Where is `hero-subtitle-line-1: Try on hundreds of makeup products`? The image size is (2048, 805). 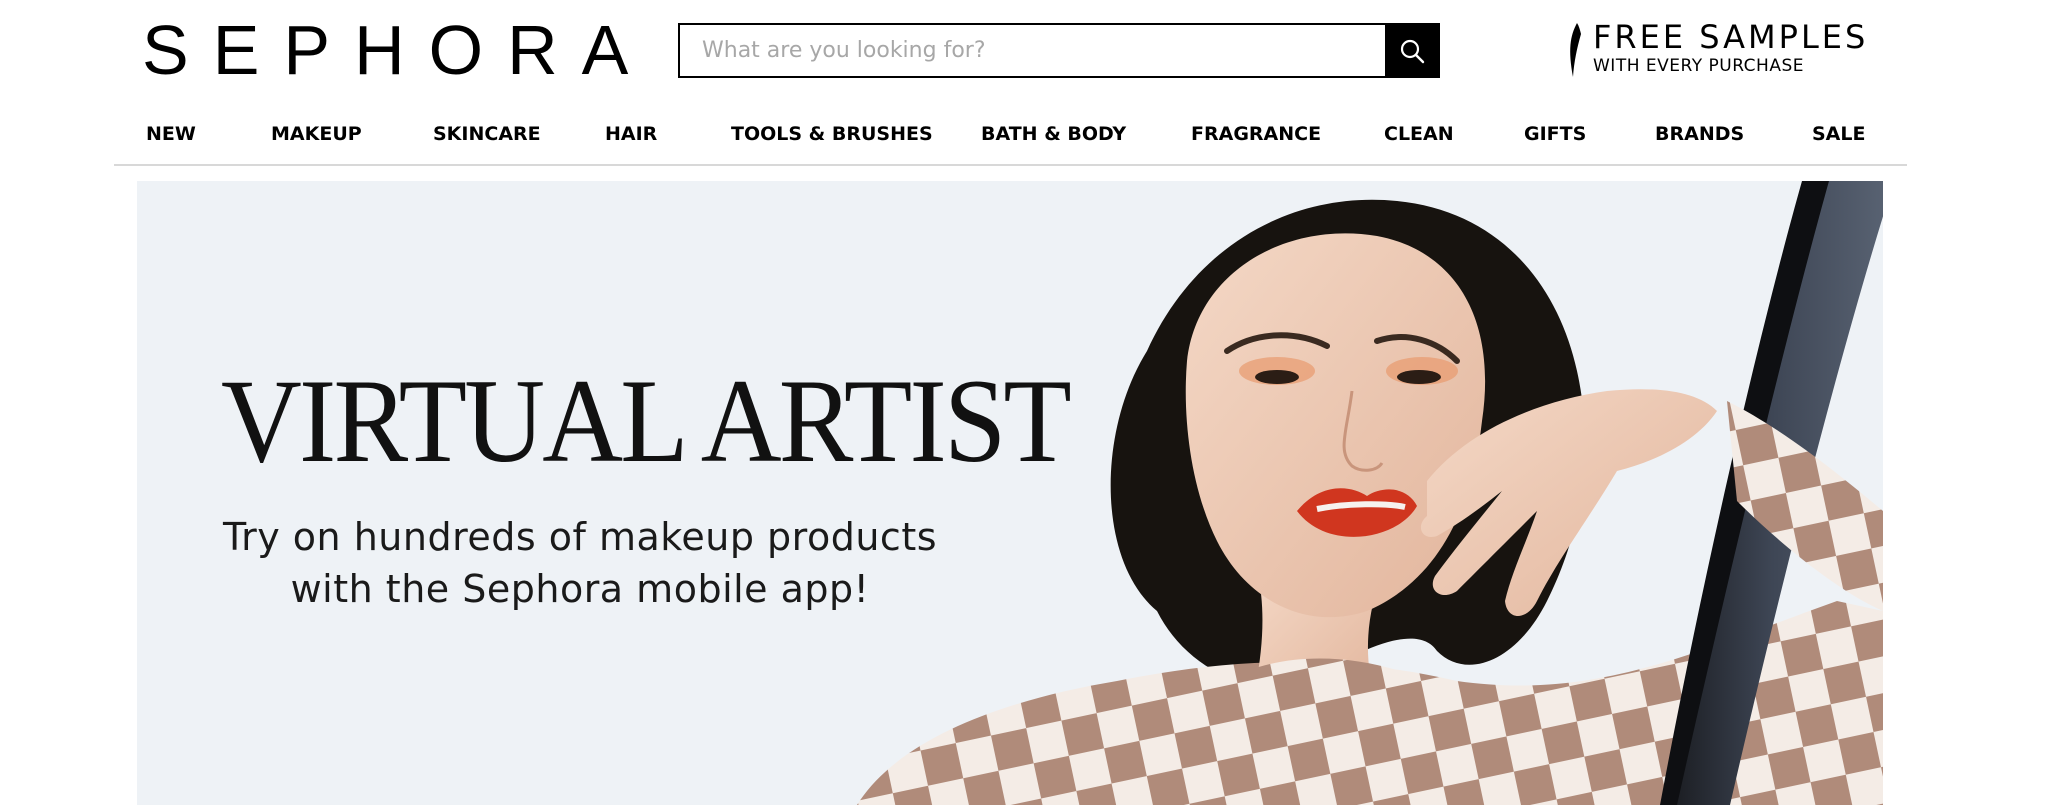
hero-subtitle-line-1: Try on hundreds of makeup products is located at coordinates (580, 537).